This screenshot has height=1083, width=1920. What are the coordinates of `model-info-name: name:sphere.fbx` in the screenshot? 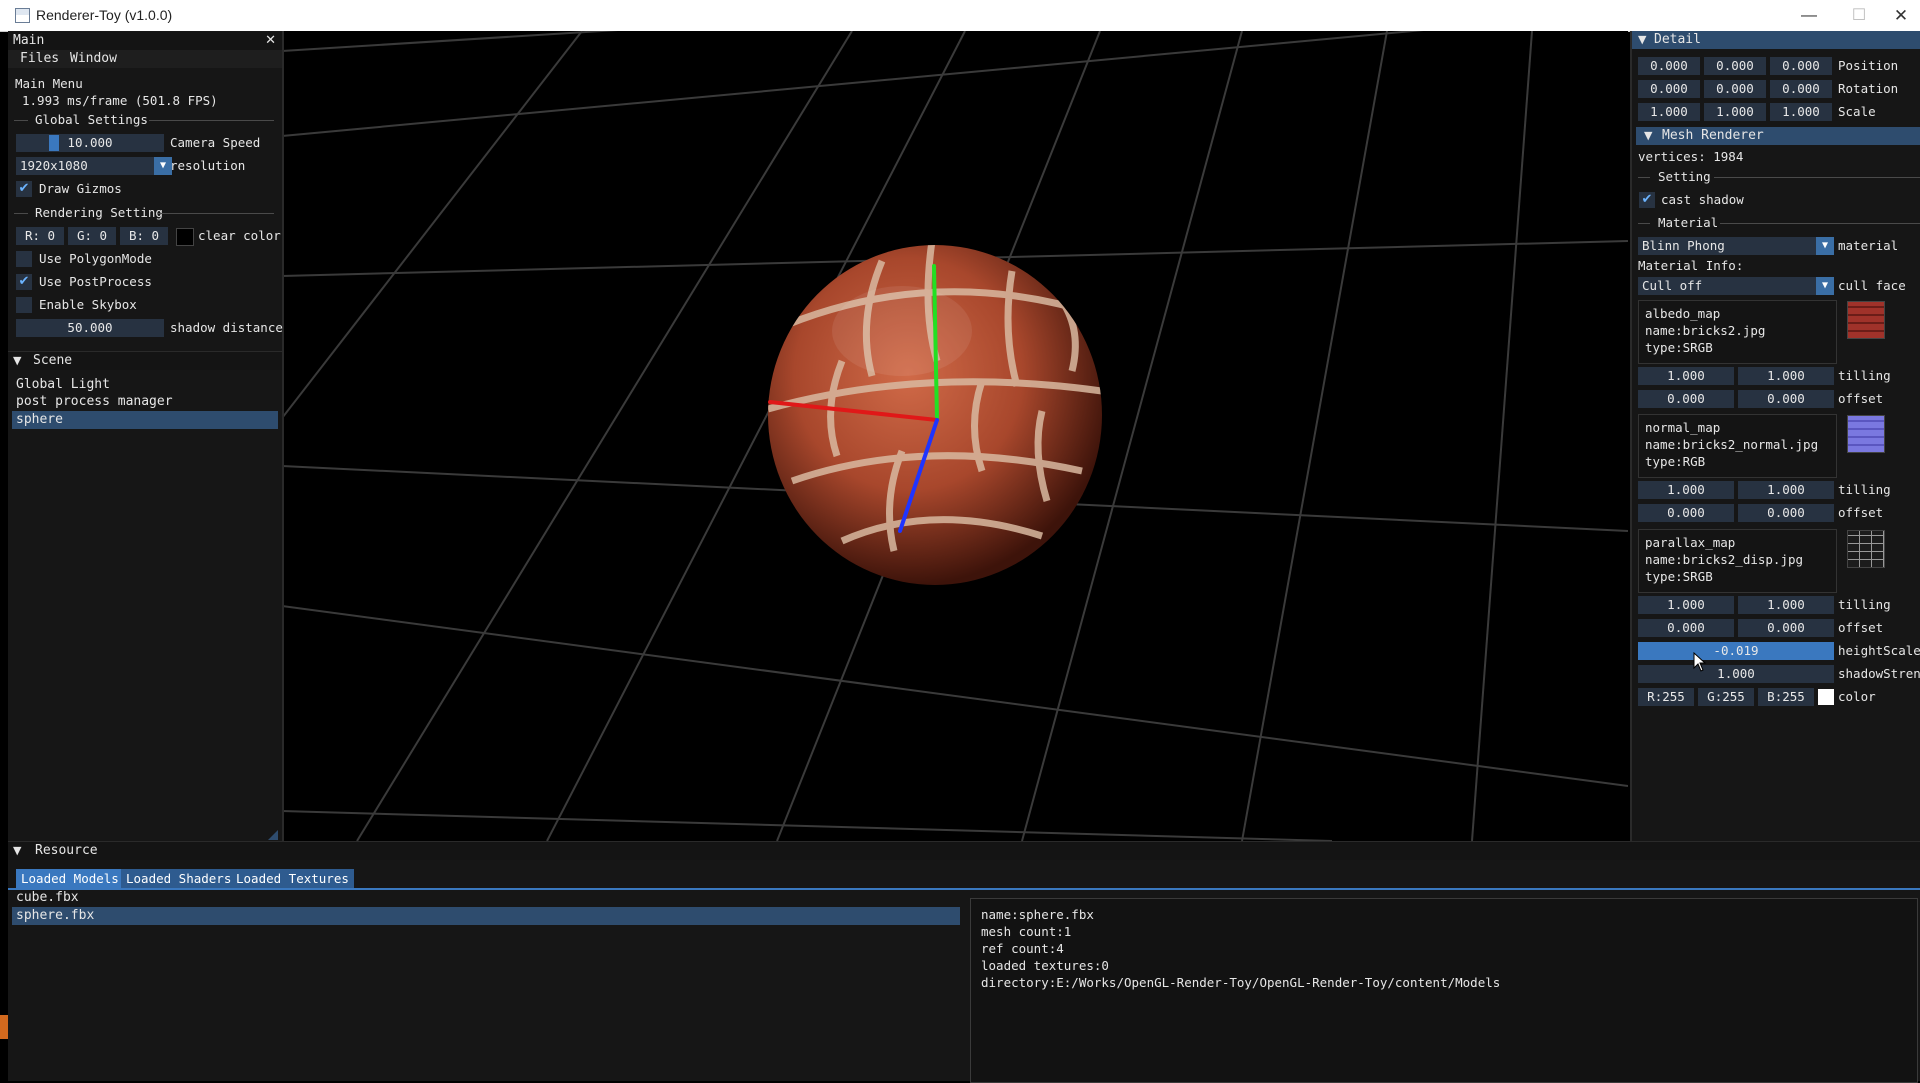 It's located at (1037, 914).